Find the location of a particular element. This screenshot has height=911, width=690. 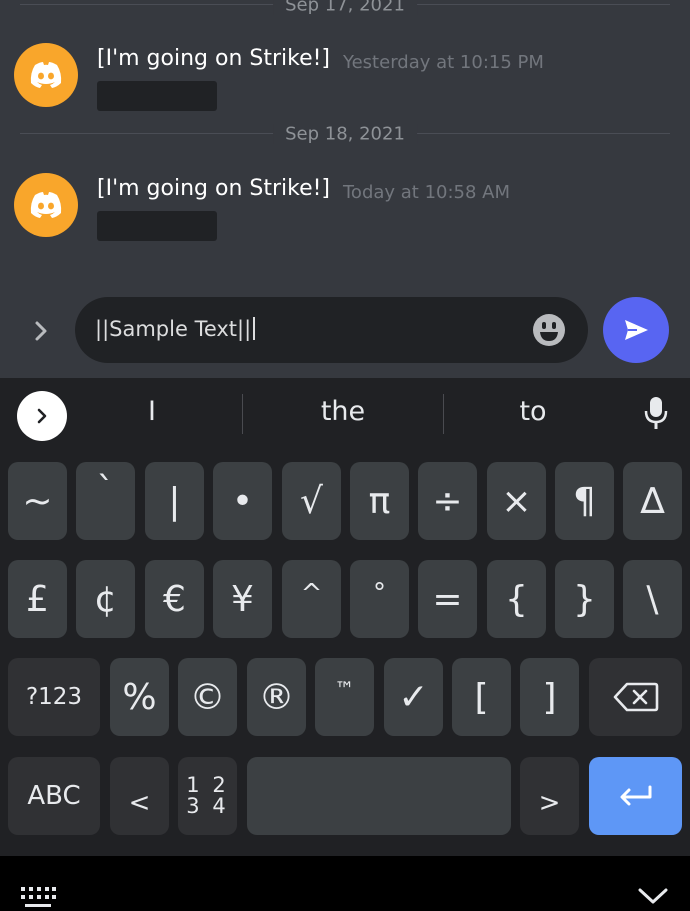

send-button is located at coordinates (636, 330).